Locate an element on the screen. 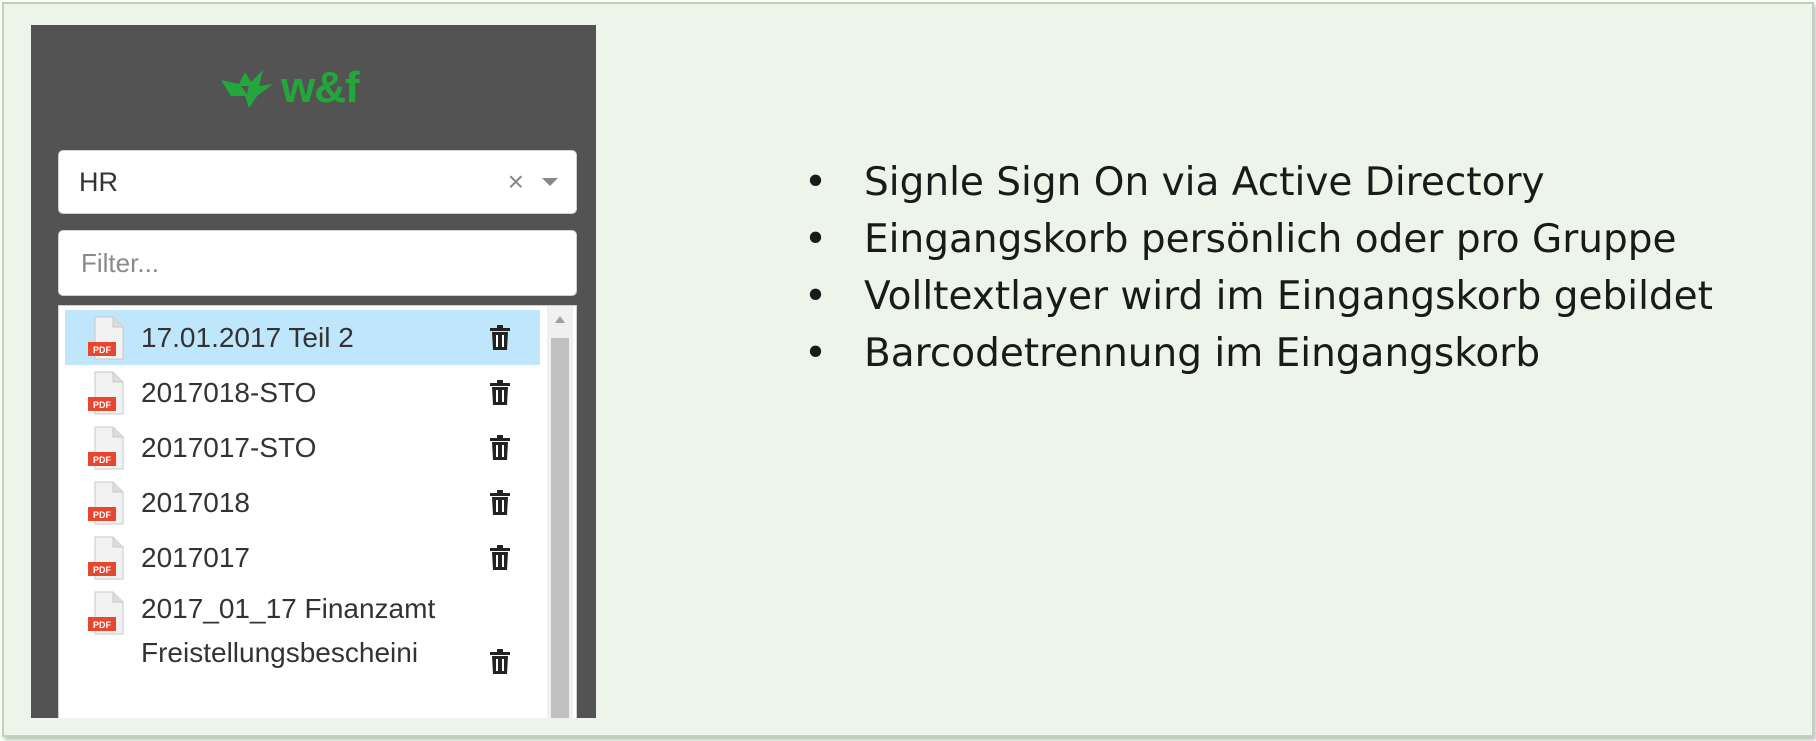  group-select-value: HR is located at coordinates (98, 181).